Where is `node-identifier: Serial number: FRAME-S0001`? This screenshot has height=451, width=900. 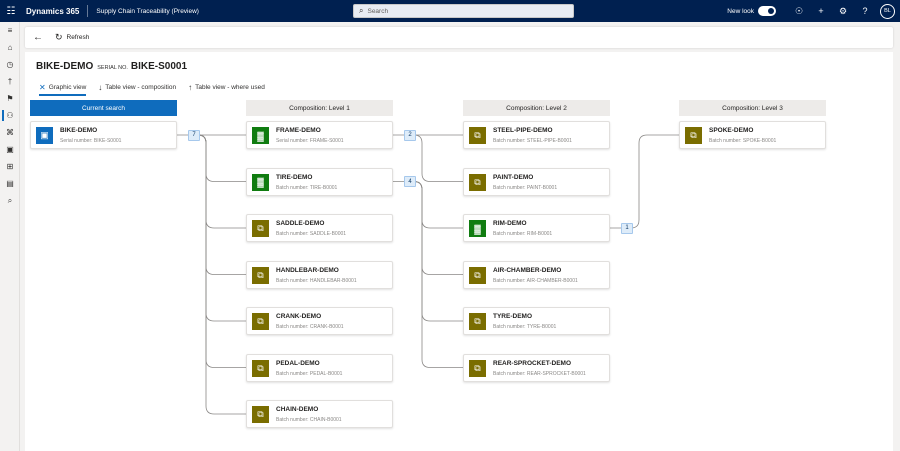
node-identifier: Serial number: FRAME-S0001 is located at coordinates (310, 141).